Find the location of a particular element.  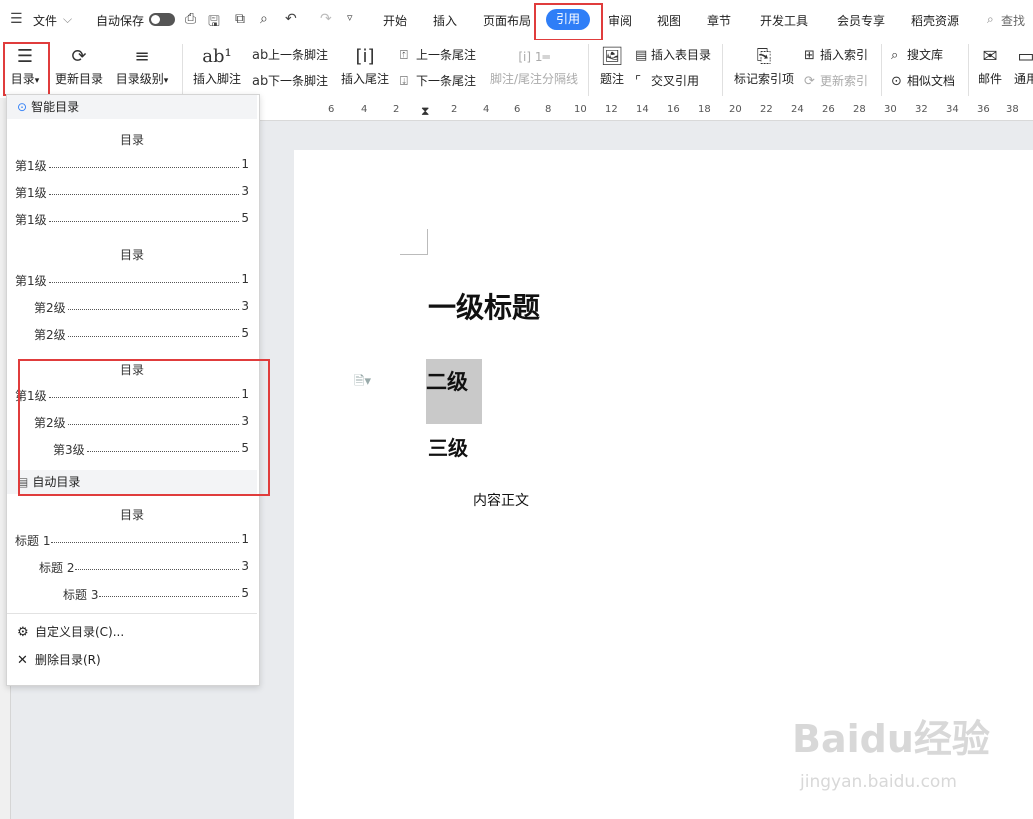

tab-home: 开始 is located at coordinates (395, 20).